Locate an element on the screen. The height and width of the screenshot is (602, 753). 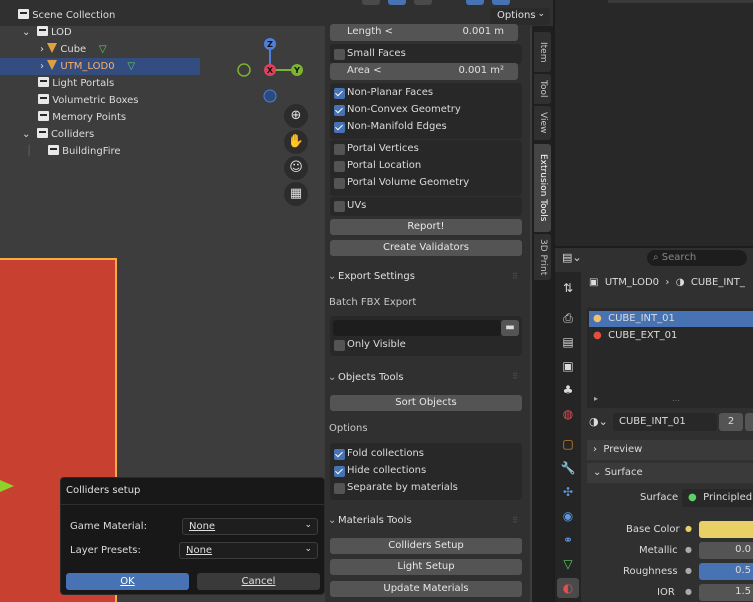
tab-tool: Tool is located at coordinates (542, 89).